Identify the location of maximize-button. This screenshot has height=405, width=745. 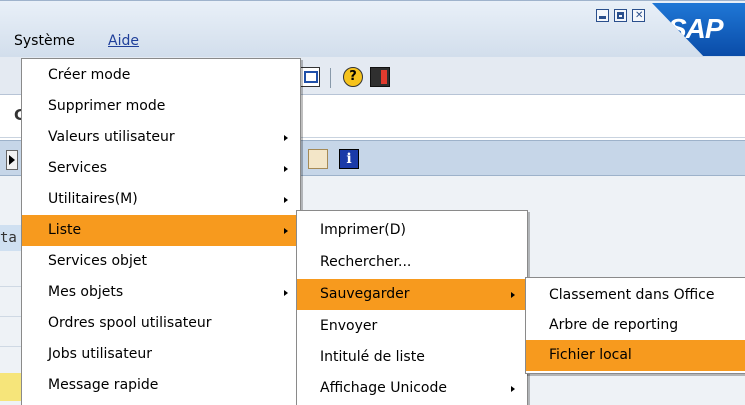
(620, 15).